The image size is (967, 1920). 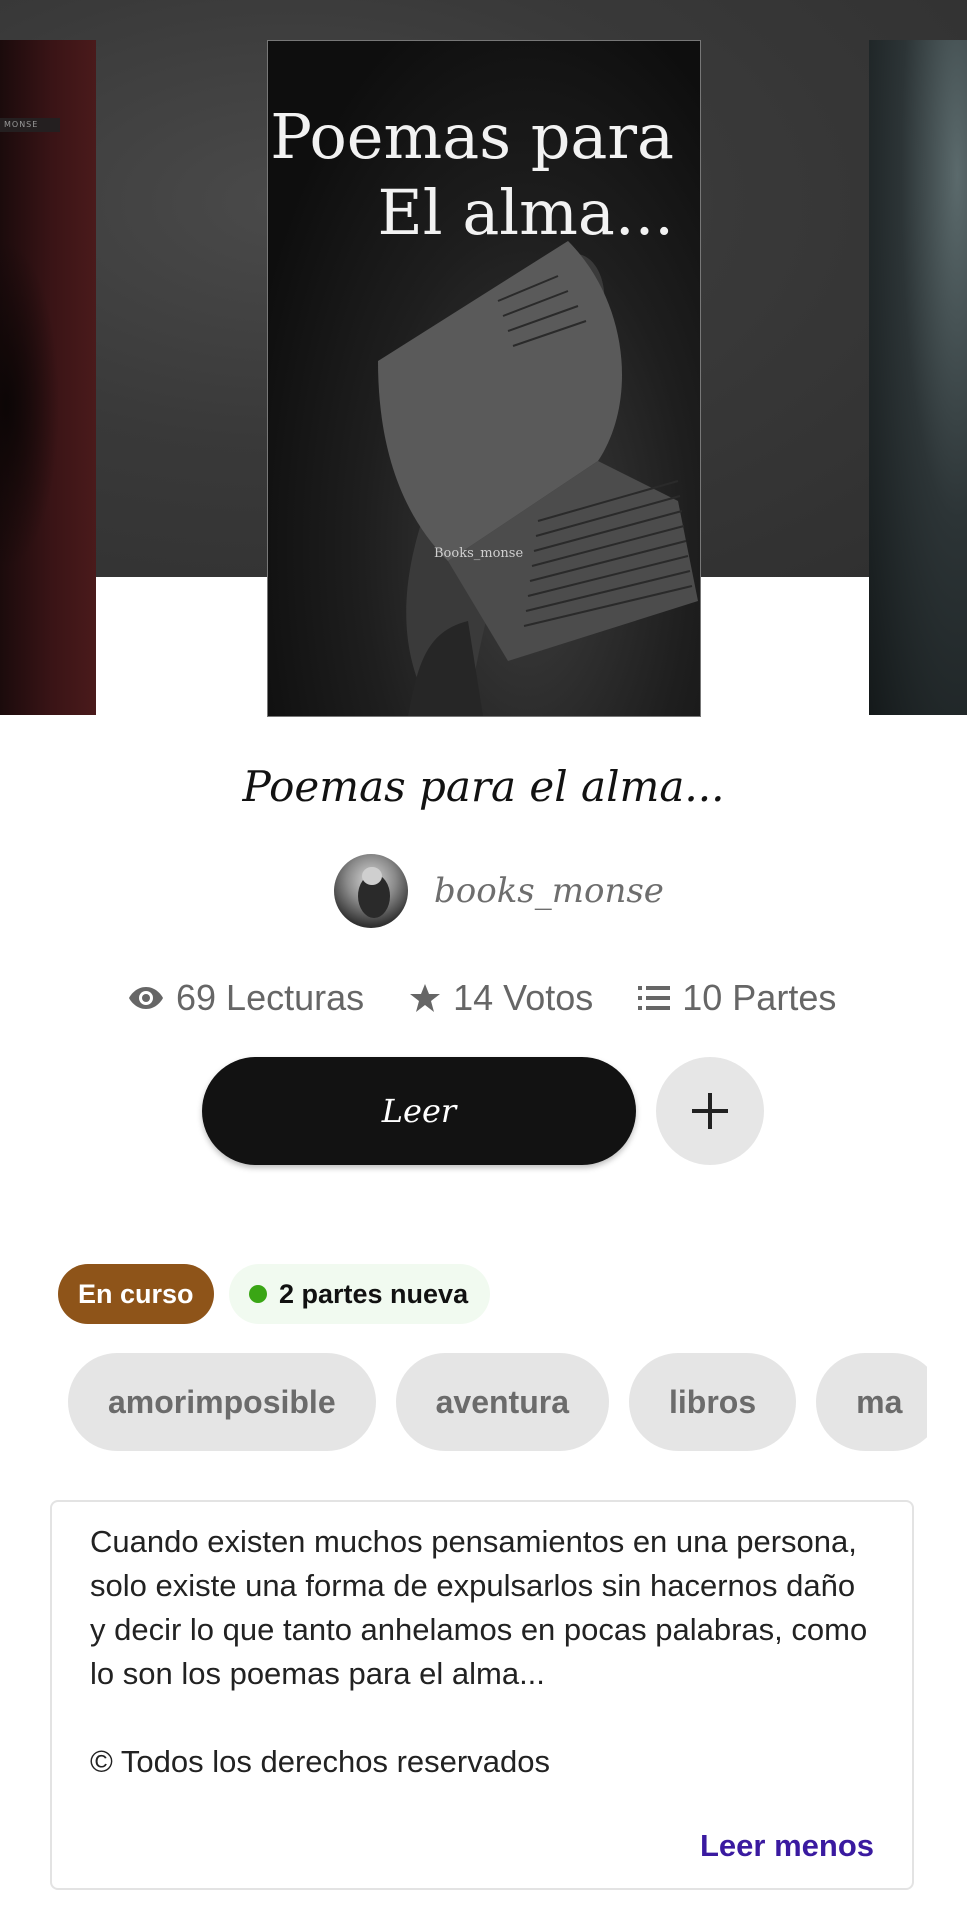 What do you see at coordinates (30, 125) in the screenshot?
I see `cover-strip: MONSE` at bounding box center [30, 125].